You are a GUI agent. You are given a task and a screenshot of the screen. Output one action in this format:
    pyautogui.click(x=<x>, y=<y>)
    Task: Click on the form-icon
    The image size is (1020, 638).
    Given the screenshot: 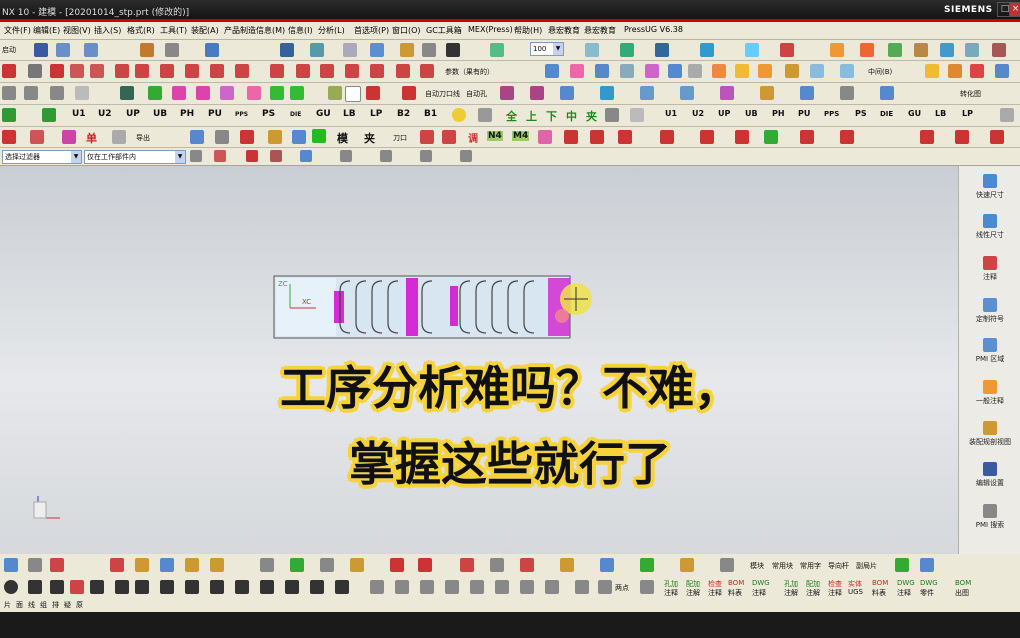 What is the action you would take?
    pyautogui.click(x=254, y=93)
    